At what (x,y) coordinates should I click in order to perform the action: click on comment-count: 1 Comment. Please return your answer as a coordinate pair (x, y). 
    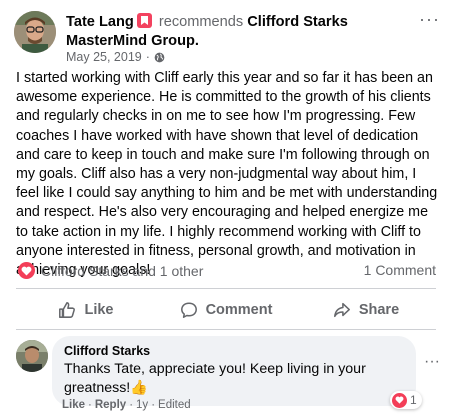
    Looking at the image, I should click on (400, 270).